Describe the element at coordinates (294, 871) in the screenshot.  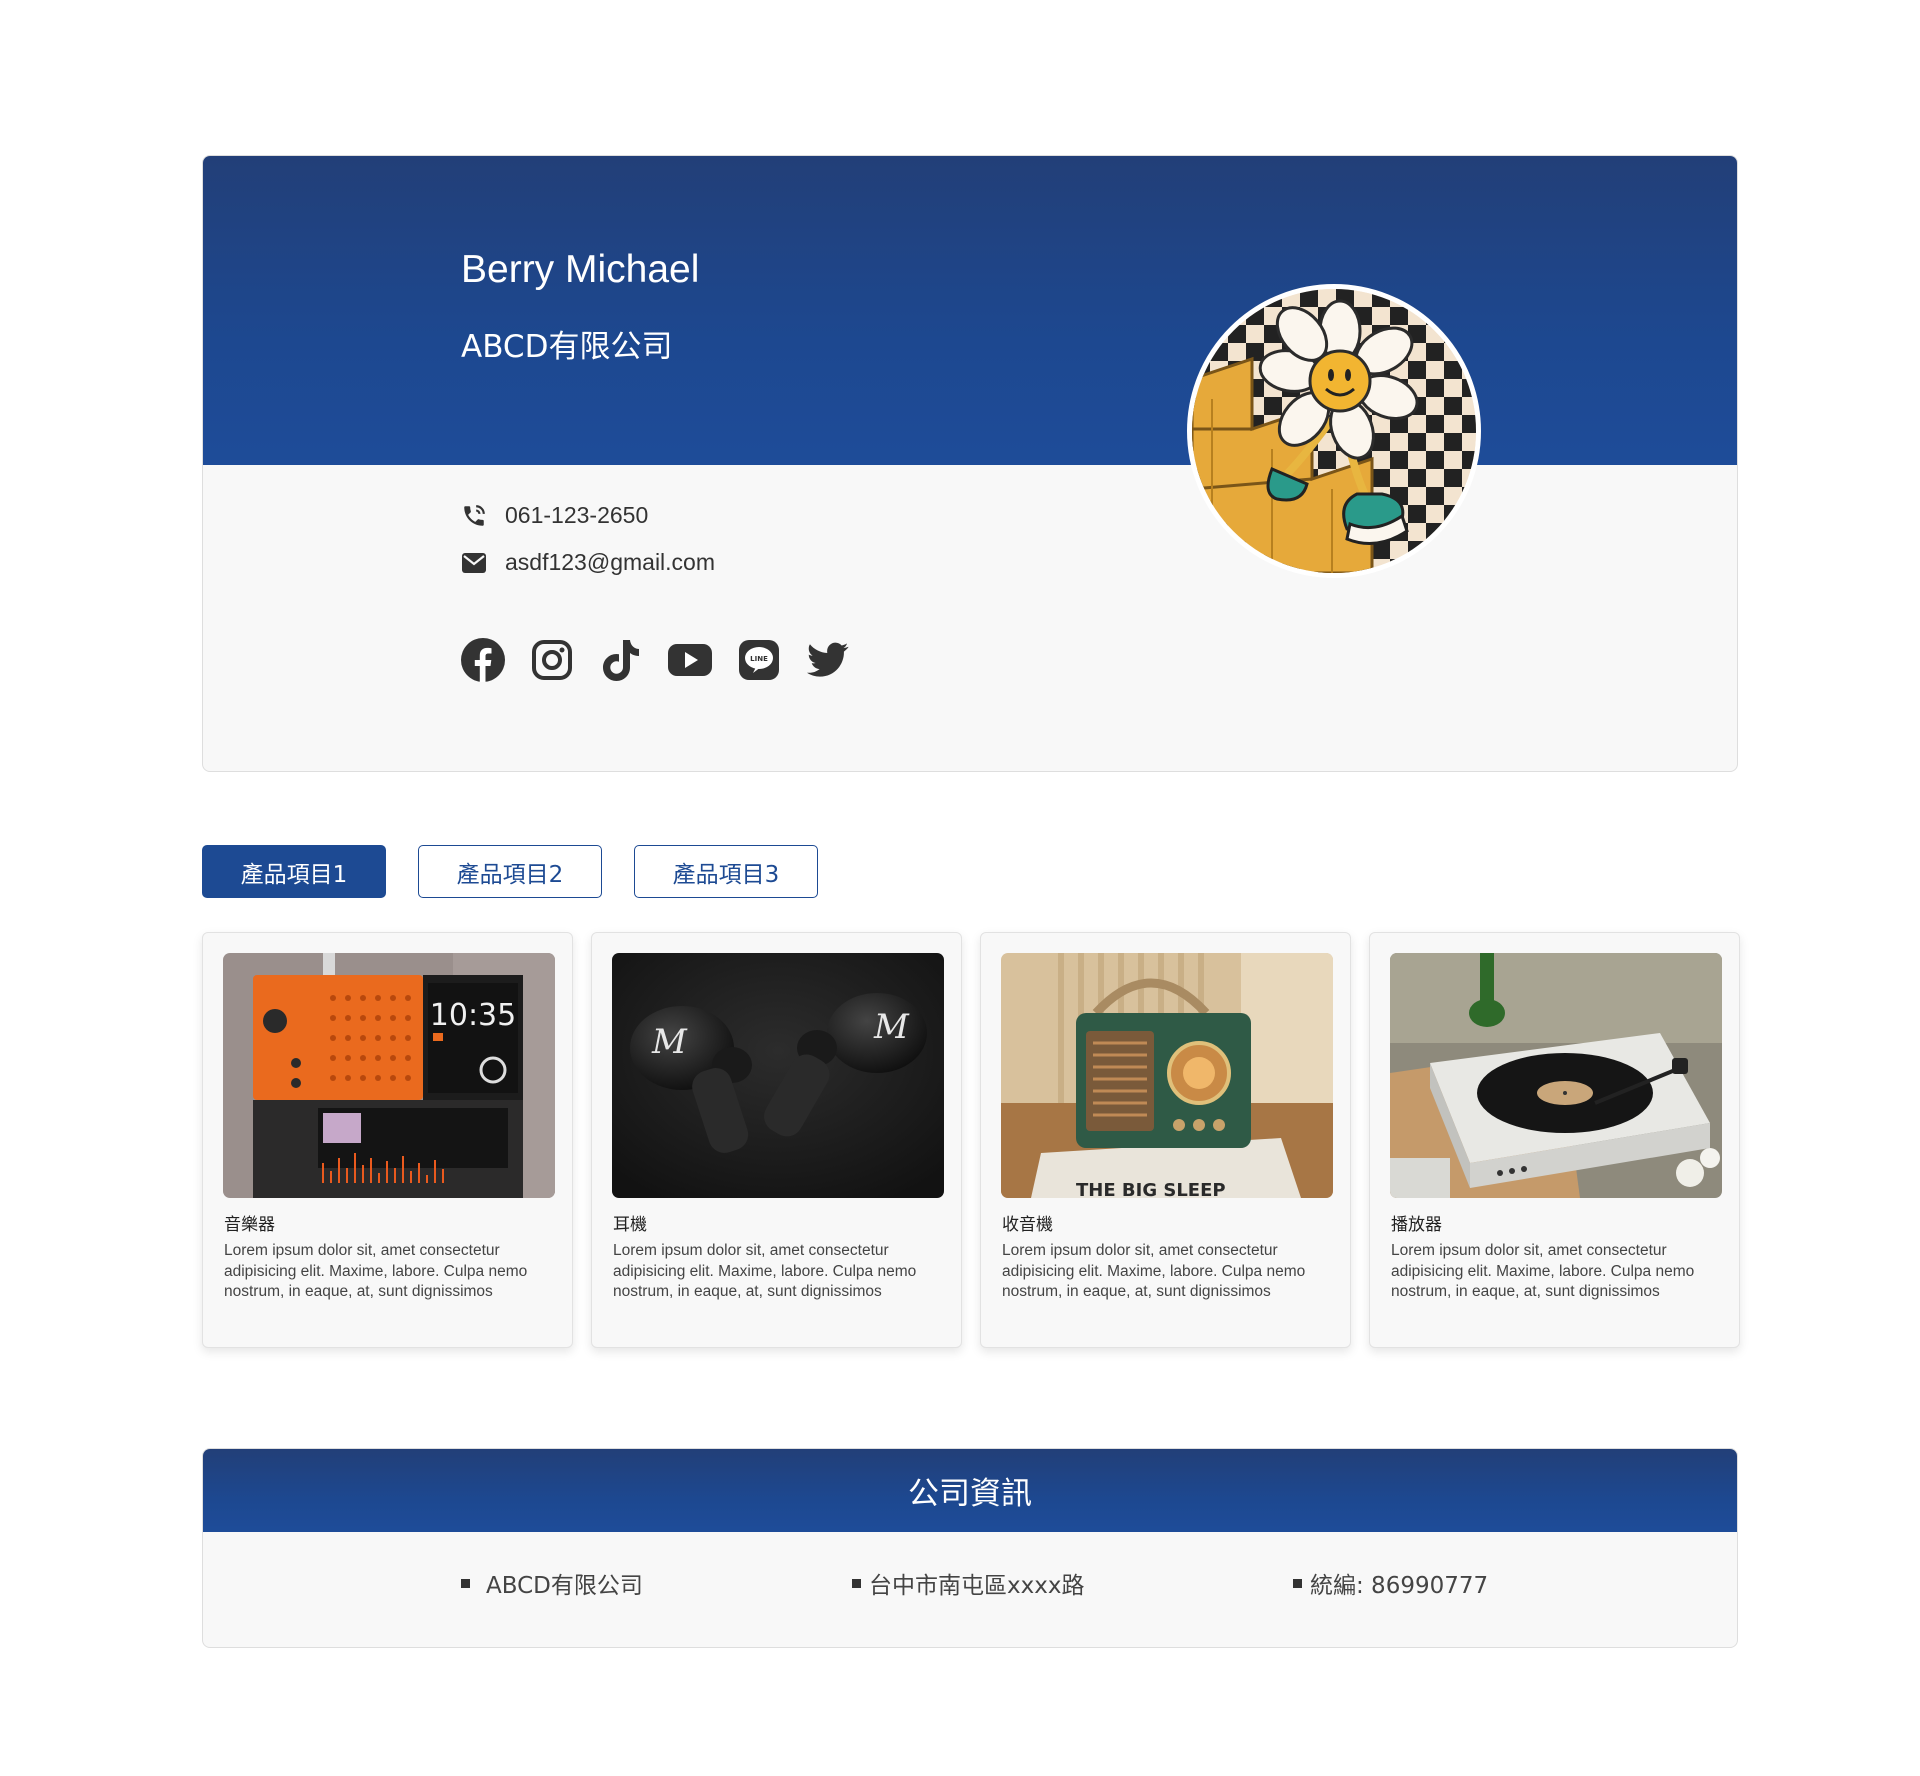
I see `tab-product-1: 產品項目1` at that location.